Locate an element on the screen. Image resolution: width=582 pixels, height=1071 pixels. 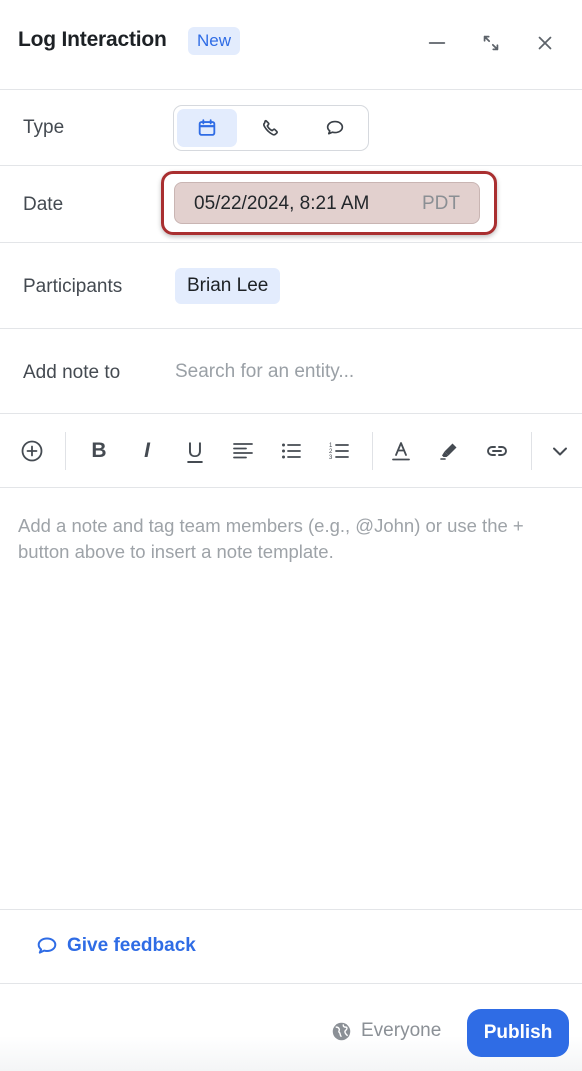
interaction-type-selector is located at coordinates (271, 128).